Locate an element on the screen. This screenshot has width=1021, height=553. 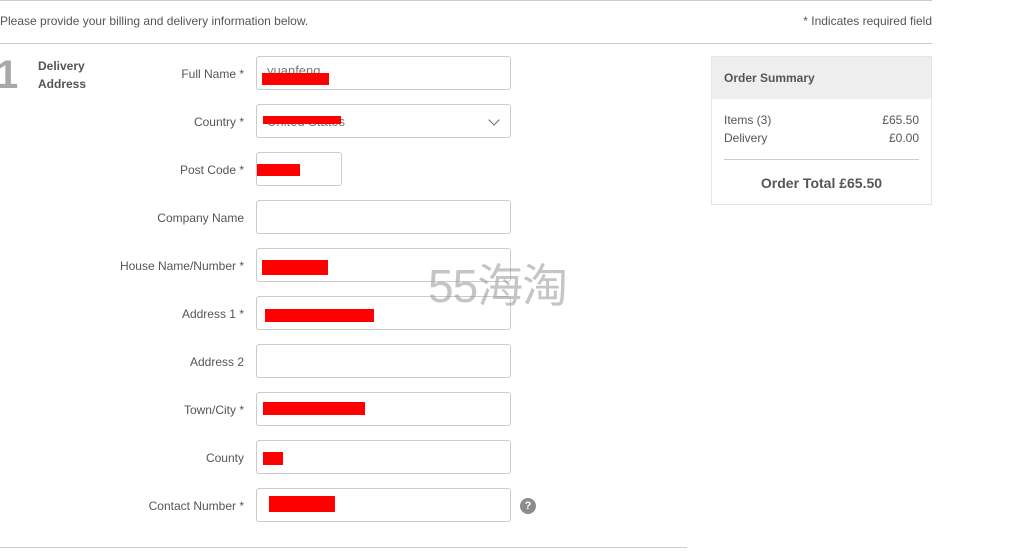
town-city-input is located at coordinates (383, 409).